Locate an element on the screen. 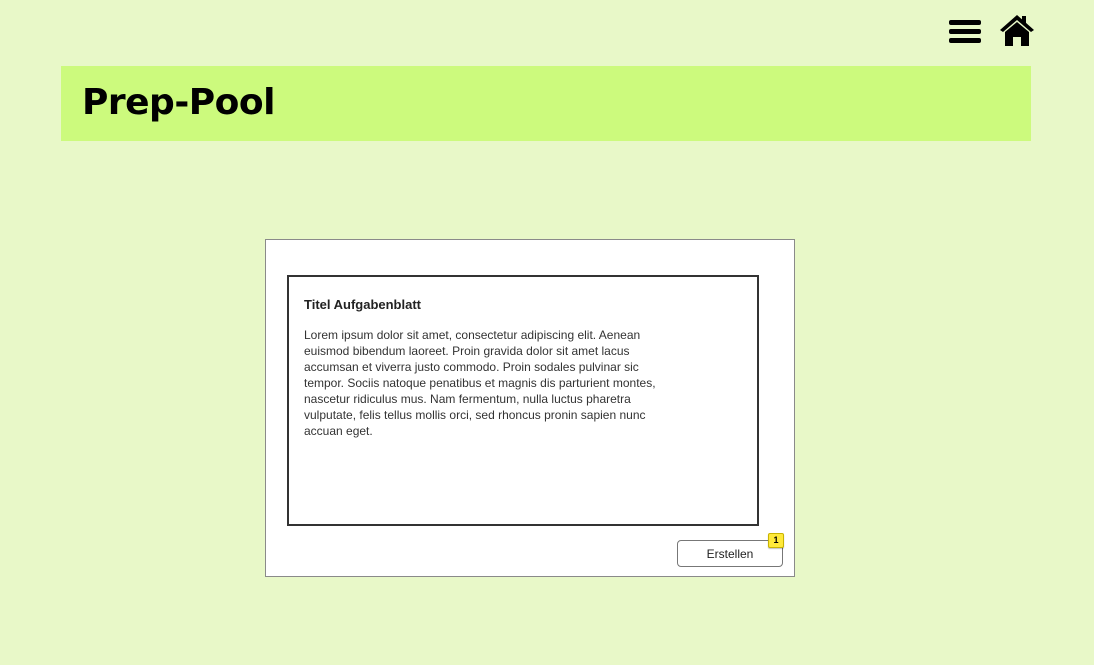 The height and width of the screenshot is (665, 1094). top-toolbar is located at coordinates (992, 32).